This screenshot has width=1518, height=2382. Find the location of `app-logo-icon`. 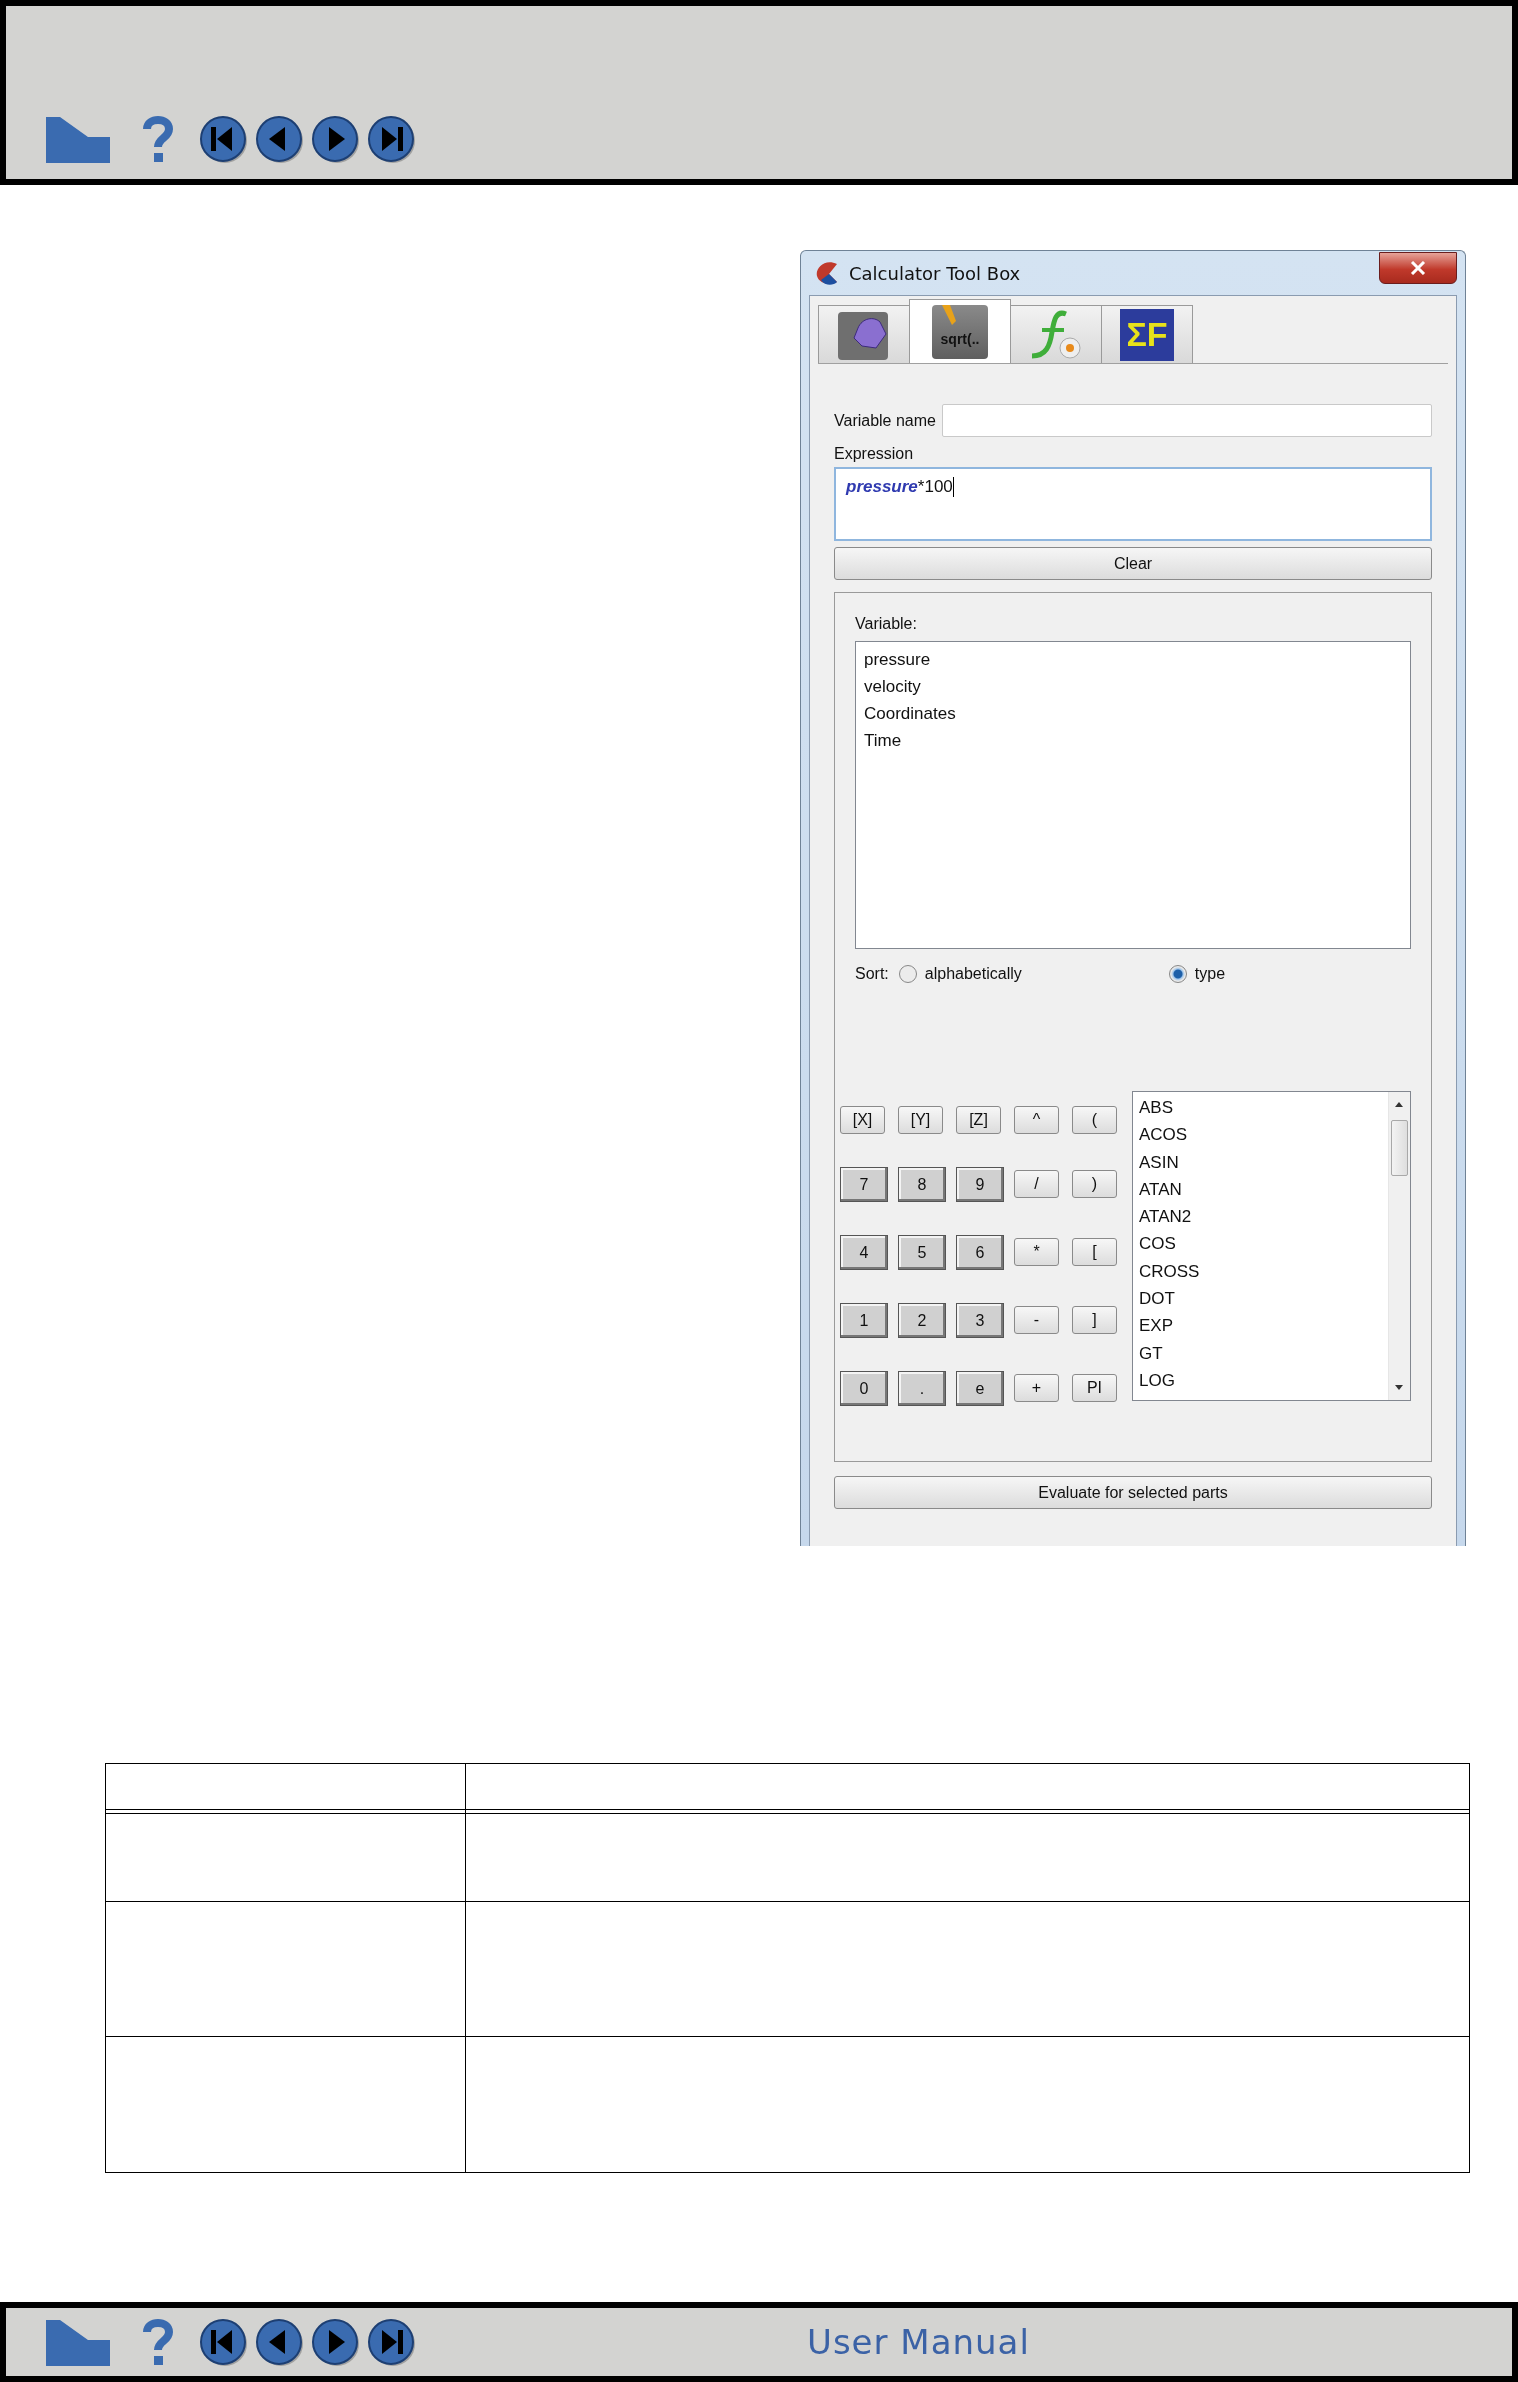

app-logo-icon is located at coordinates (827, 273).